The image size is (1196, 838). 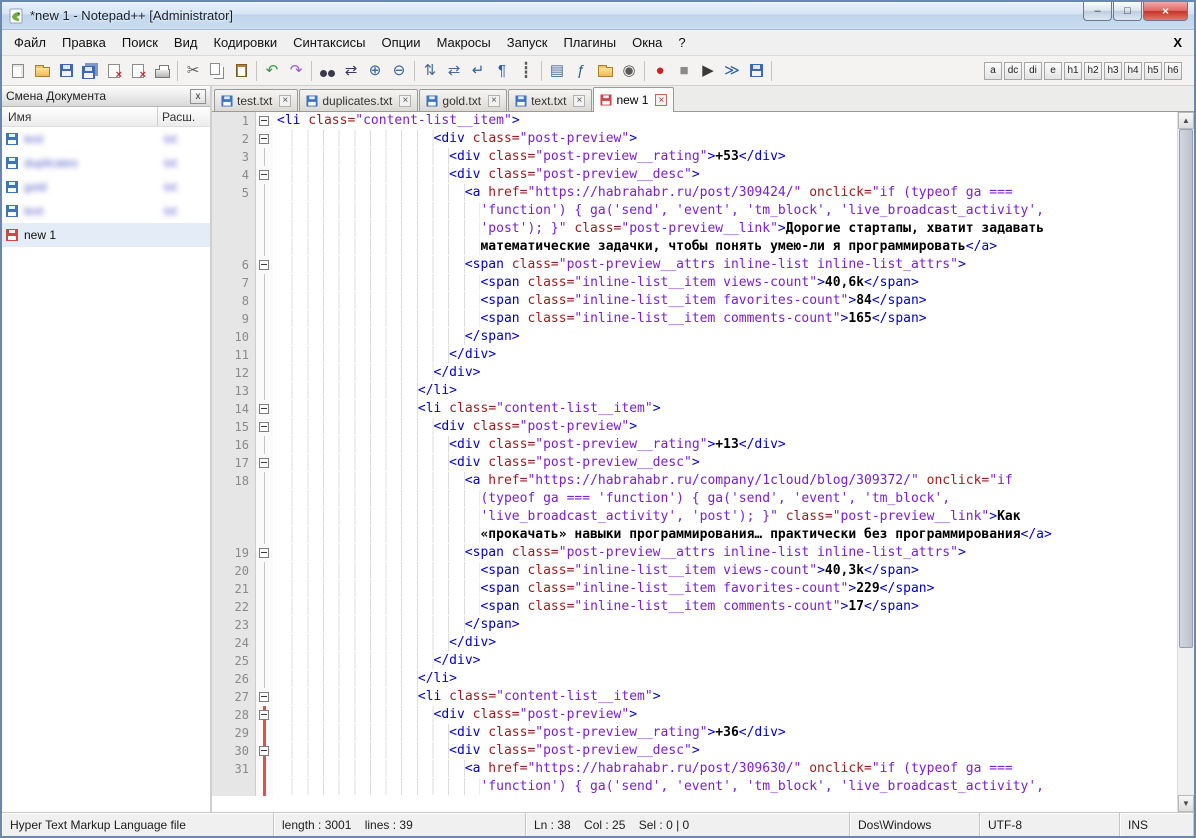 I want to click on code-row: 13 </li>, so click(x=694, y=391).